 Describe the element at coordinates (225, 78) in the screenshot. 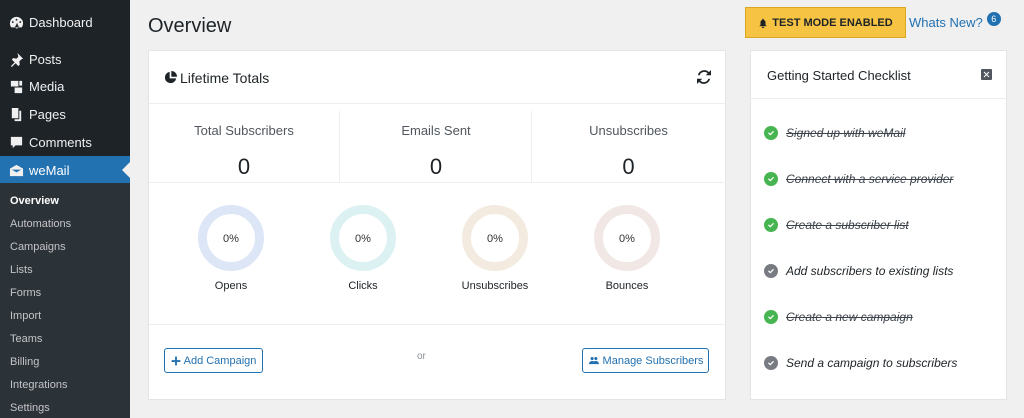

I see `lifetime-totals-title: Lifetime Totals` at that location.